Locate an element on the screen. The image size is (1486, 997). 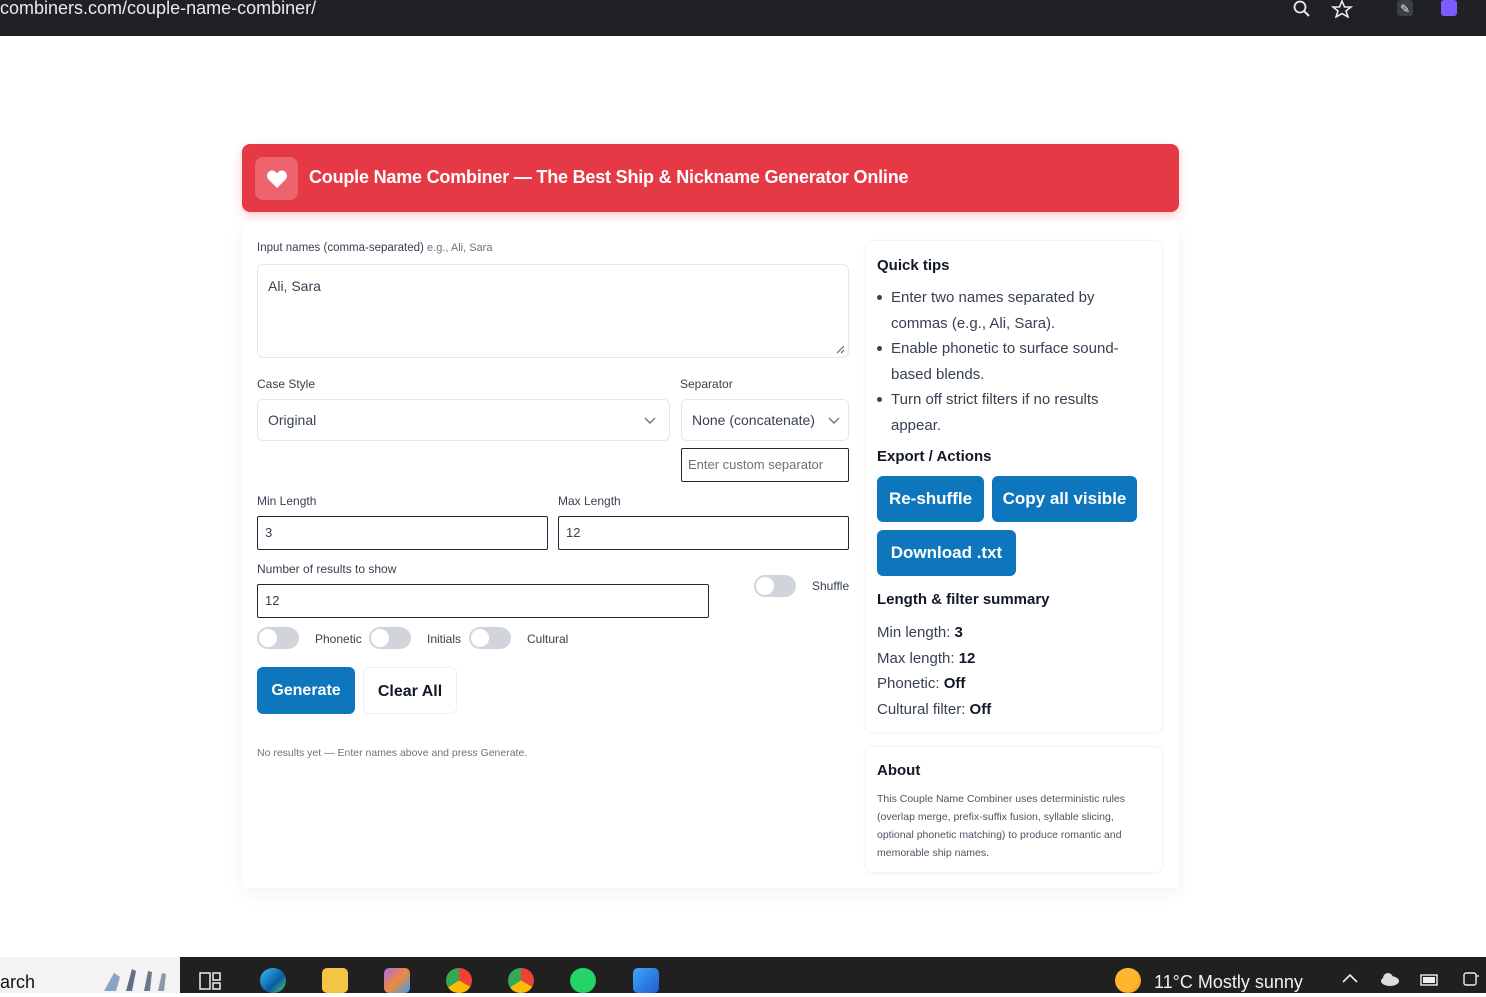
initials-toggle is located at coordinates (390, 638).